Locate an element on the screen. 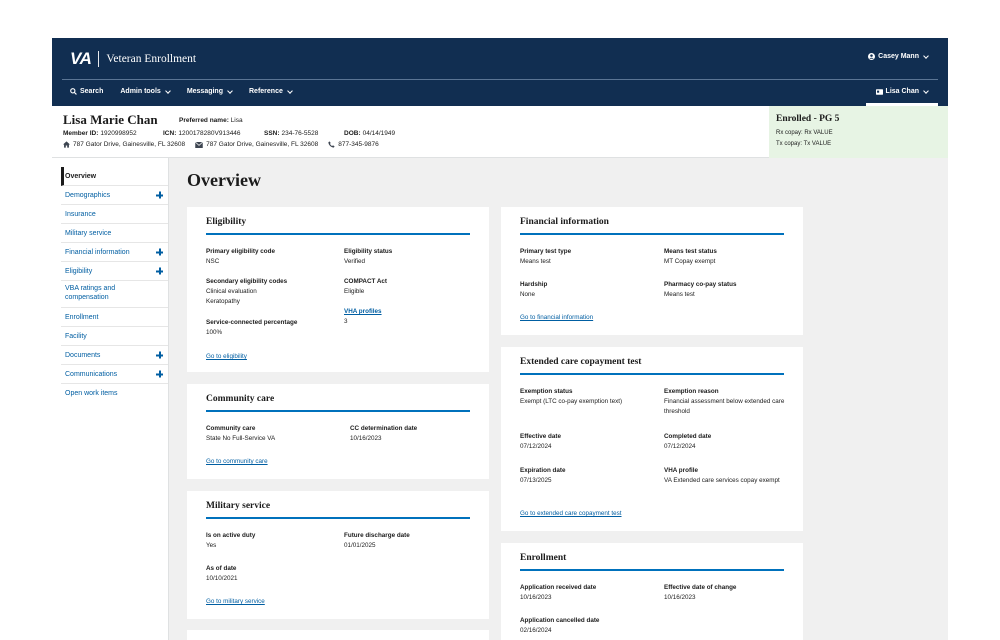 This screenshot has width=1000, height=640. sidebar-item-label: Communications is located at coordinates (91, 374).